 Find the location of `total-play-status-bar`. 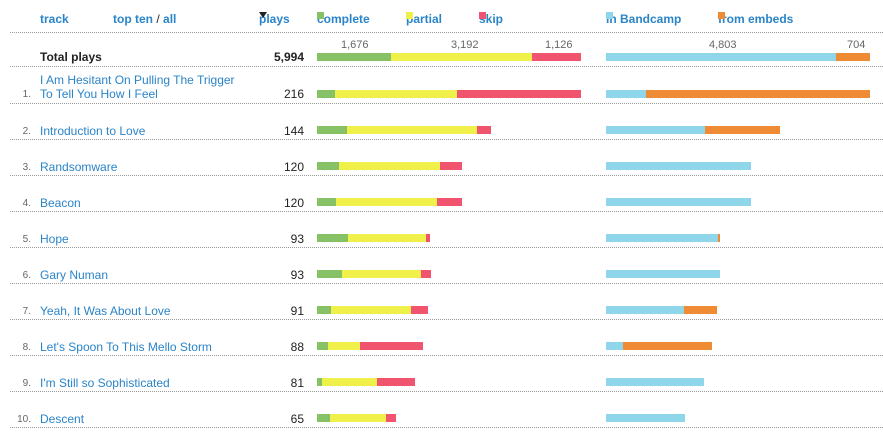

total-play-status-bar is located at coordinates (449, 57).